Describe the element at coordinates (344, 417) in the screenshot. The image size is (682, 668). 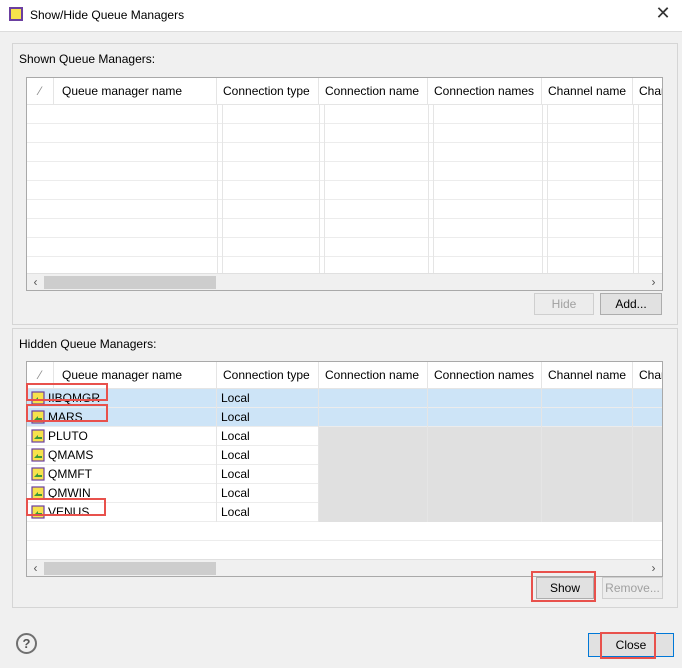
I see `table-row: MARS Local` at that location.